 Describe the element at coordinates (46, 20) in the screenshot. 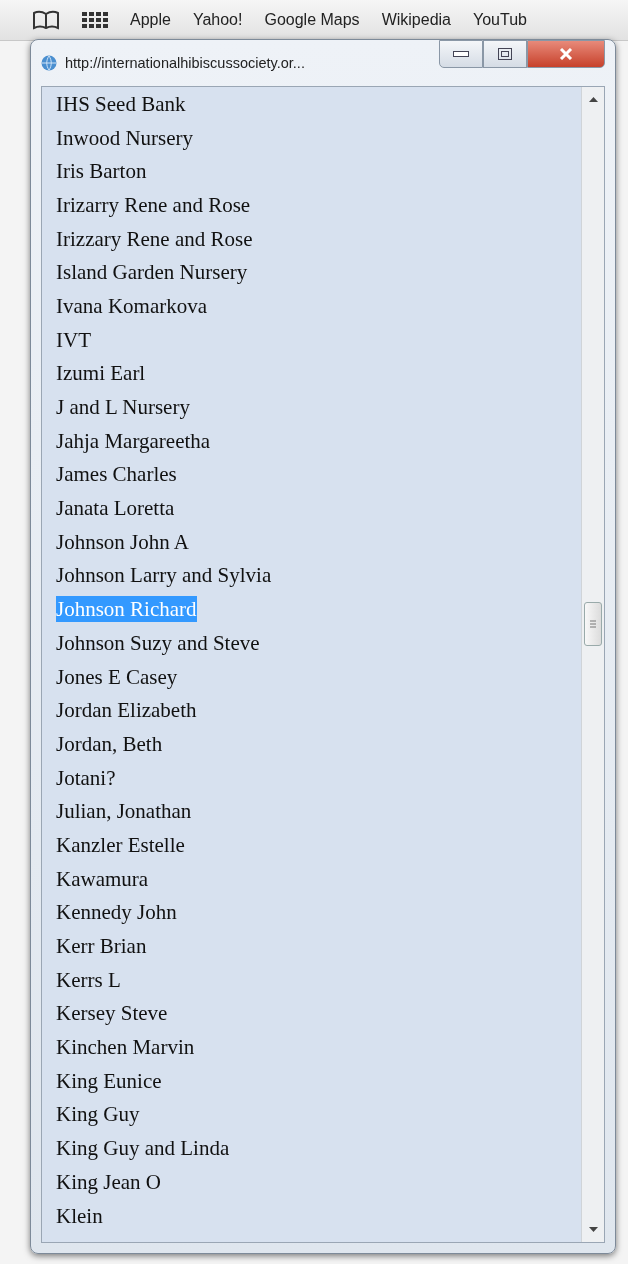

I see `book-icon` at that location.